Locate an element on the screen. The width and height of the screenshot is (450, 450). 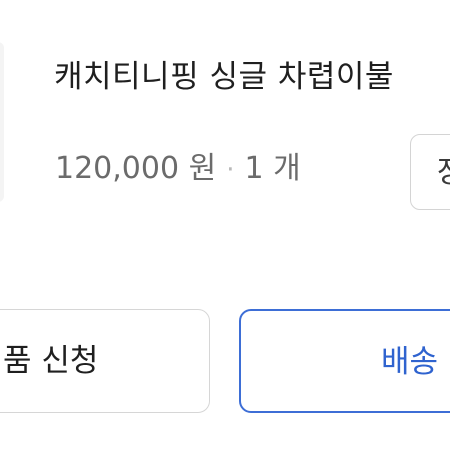
delivery-button: 배송 is located at coordinates (344, 361).